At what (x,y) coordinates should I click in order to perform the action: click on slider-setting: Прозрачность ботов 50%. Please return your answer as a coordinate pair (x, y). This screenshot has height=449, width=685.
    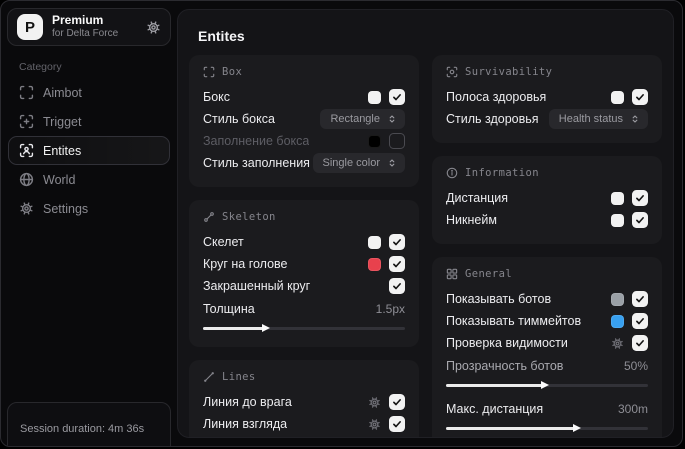
    Looking at the image, I should click on (547, 373).